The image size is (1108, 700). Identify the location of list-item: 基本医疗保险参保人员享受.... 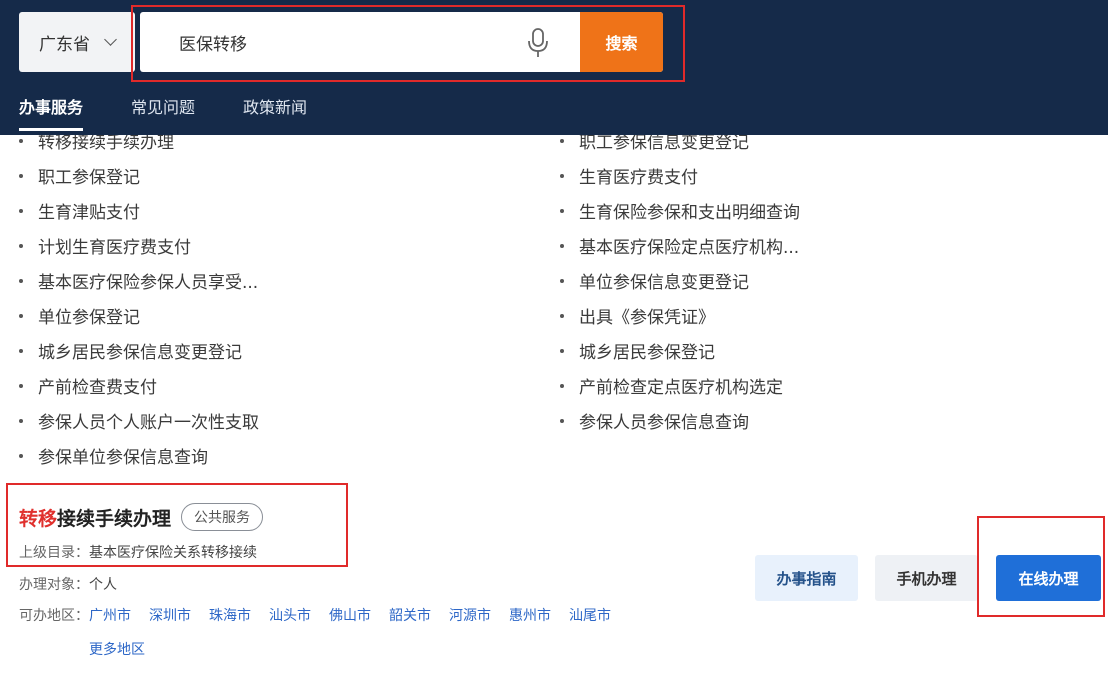
(139, 280).